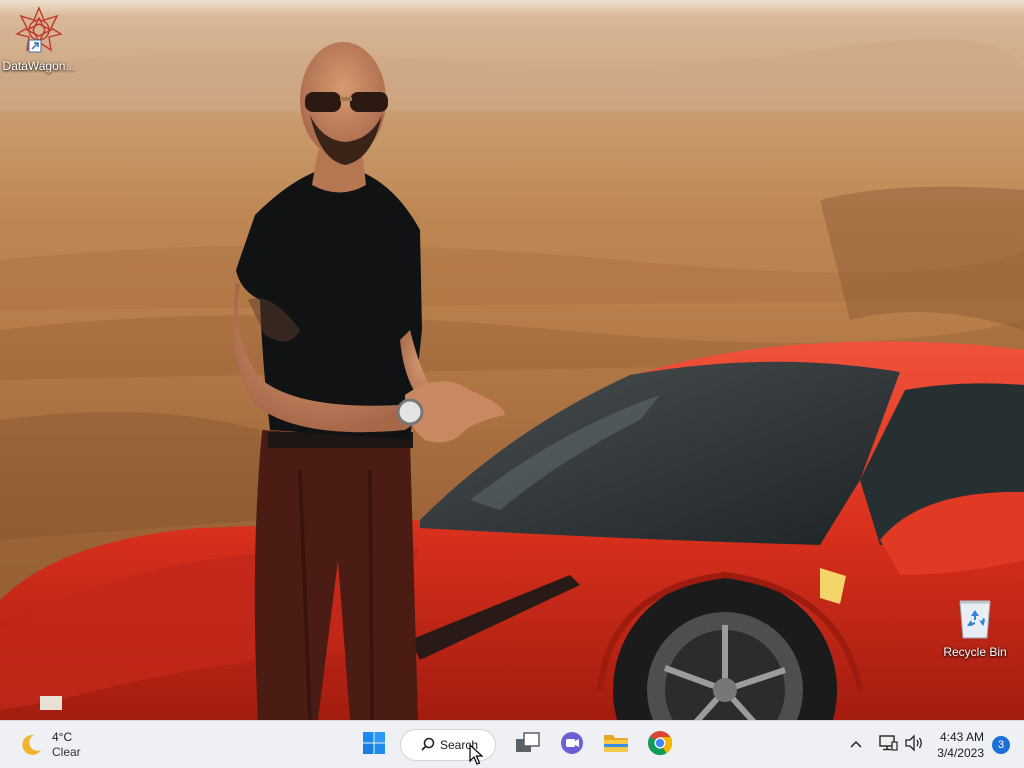  I want to click on taskbar-center: Search, so click(521, 745).